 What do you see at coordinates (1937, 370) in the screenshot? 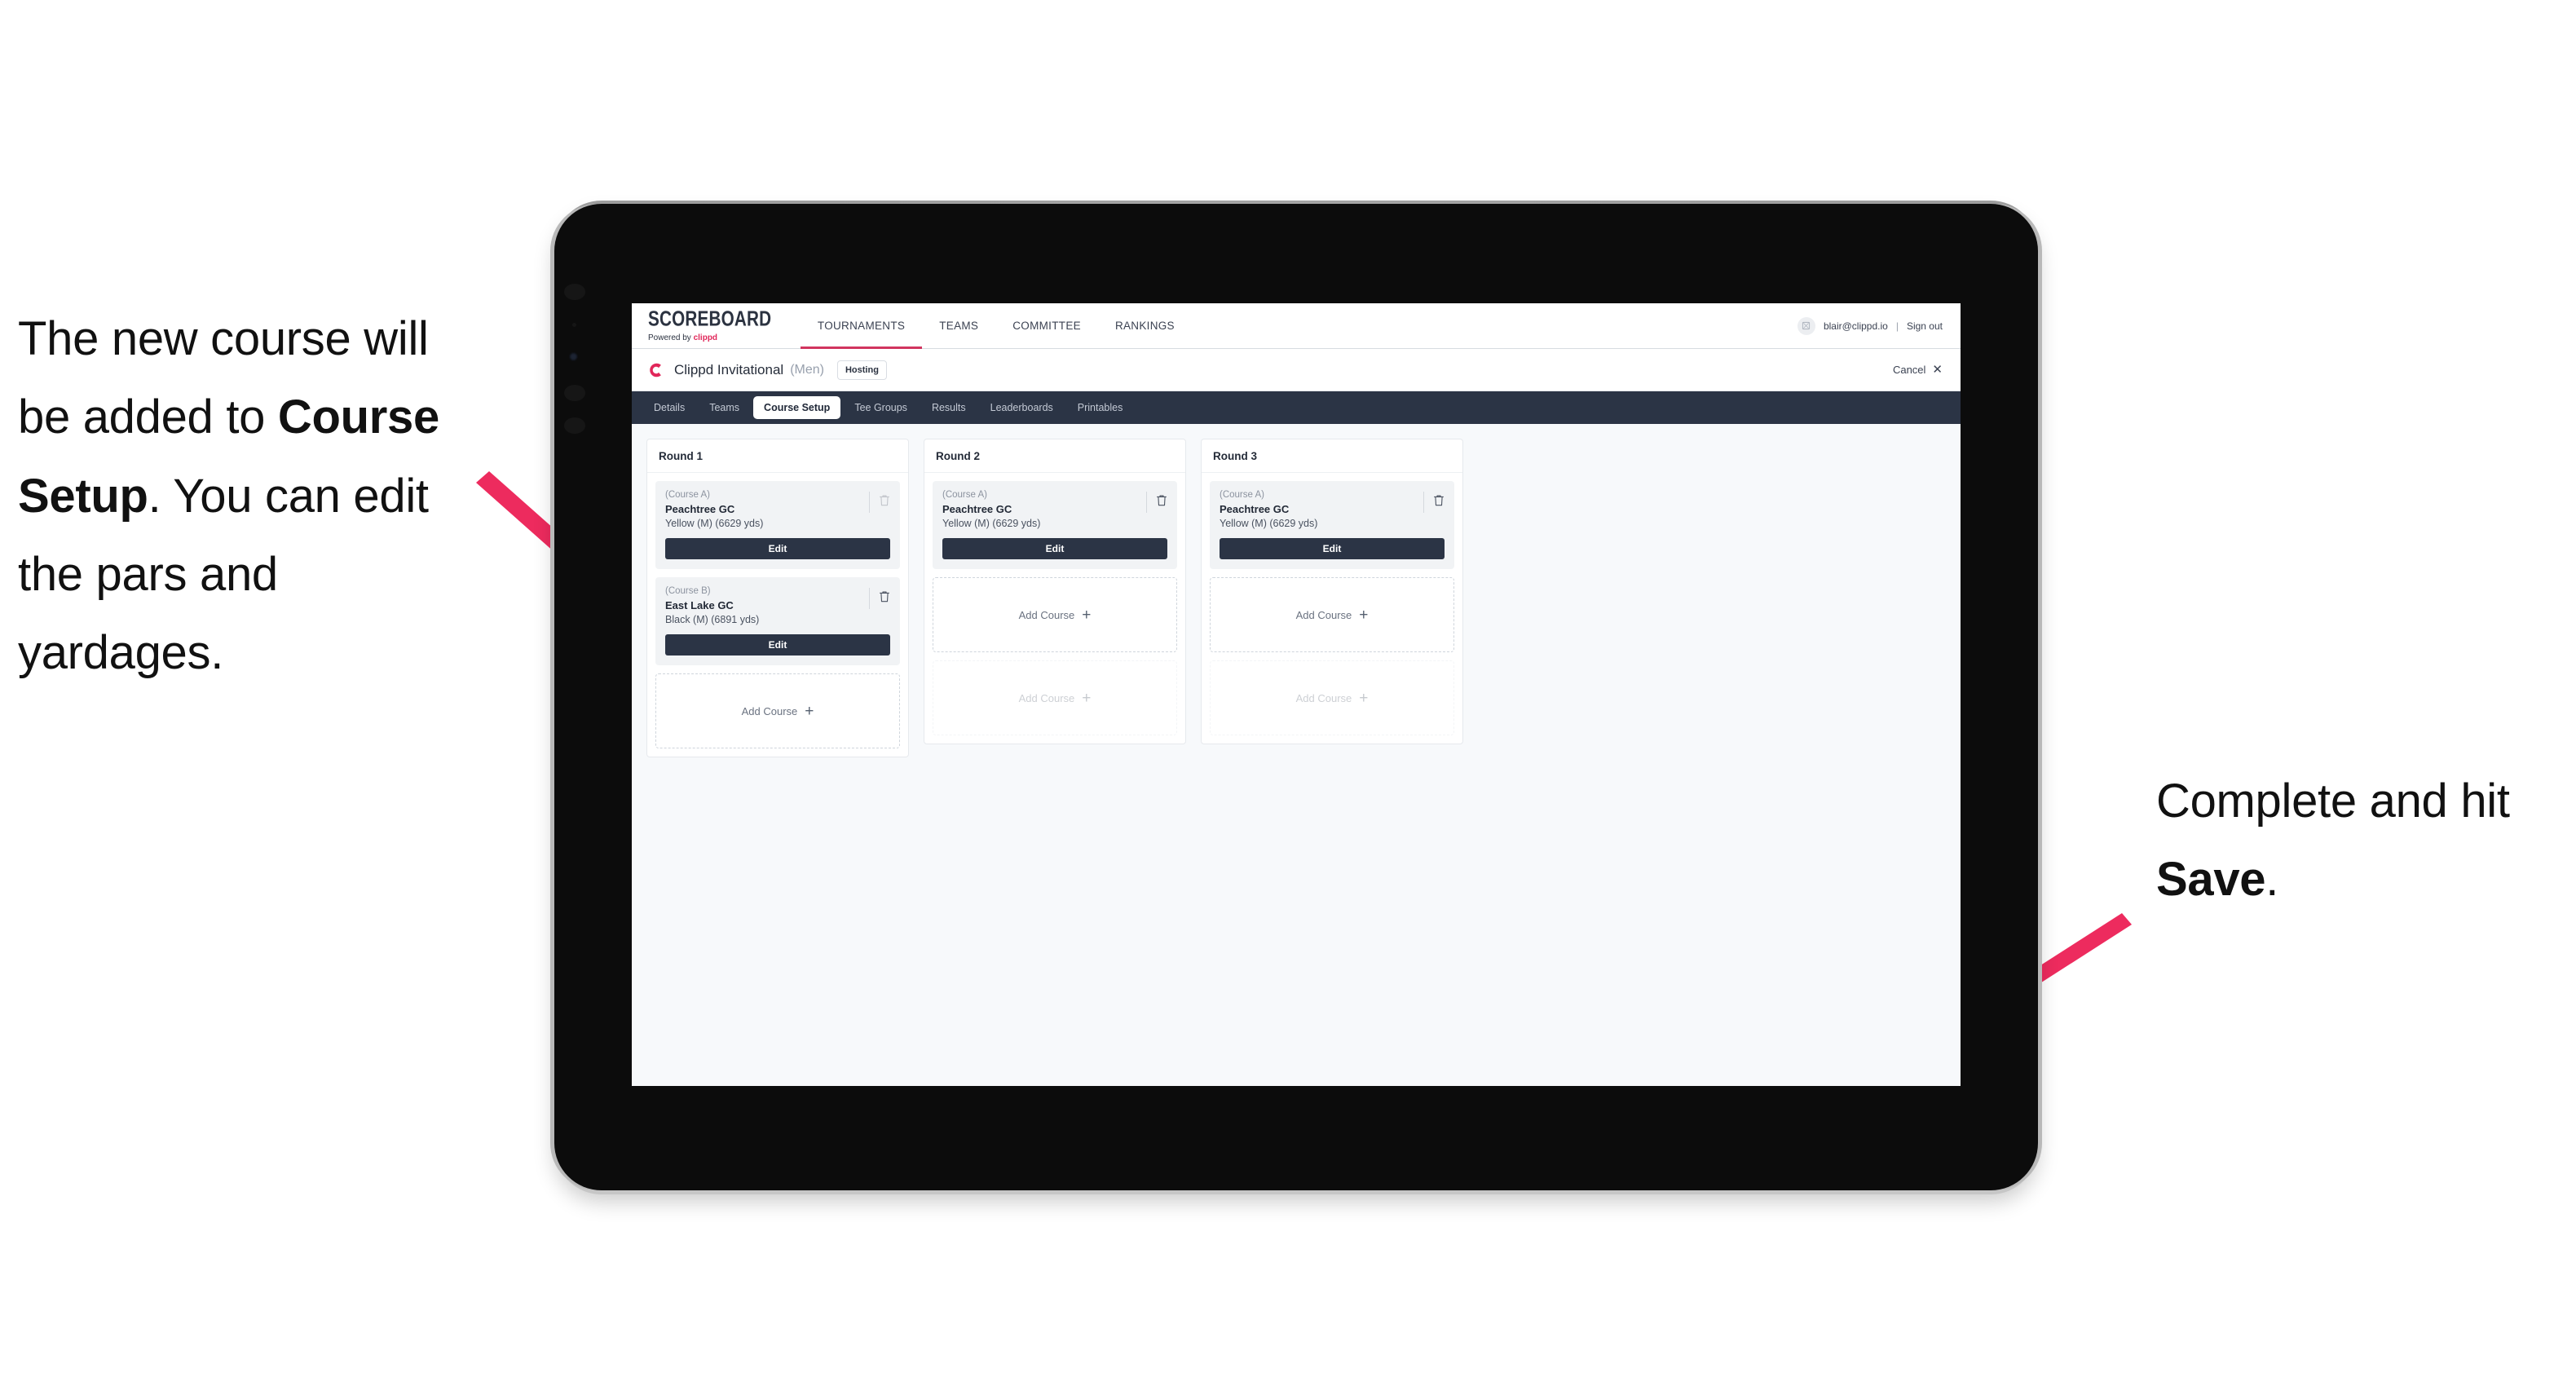
I see `close-icon: ✕` at bounding box center [1937, 370].